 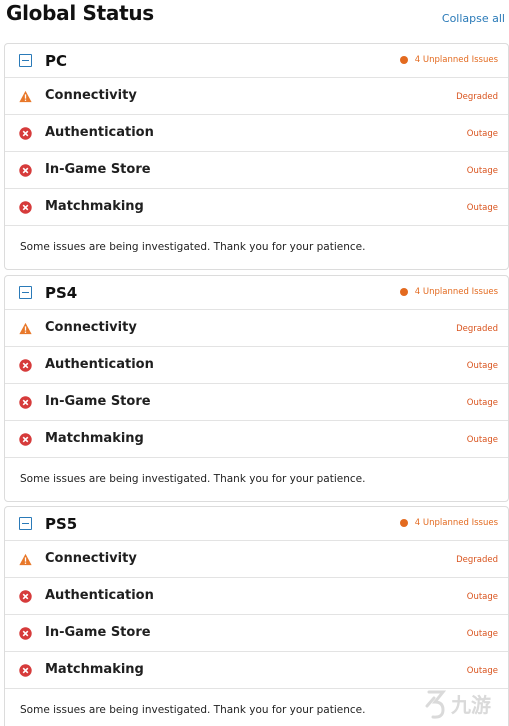 I want to click on platform-name: PS4, so click(x=61, y=293).